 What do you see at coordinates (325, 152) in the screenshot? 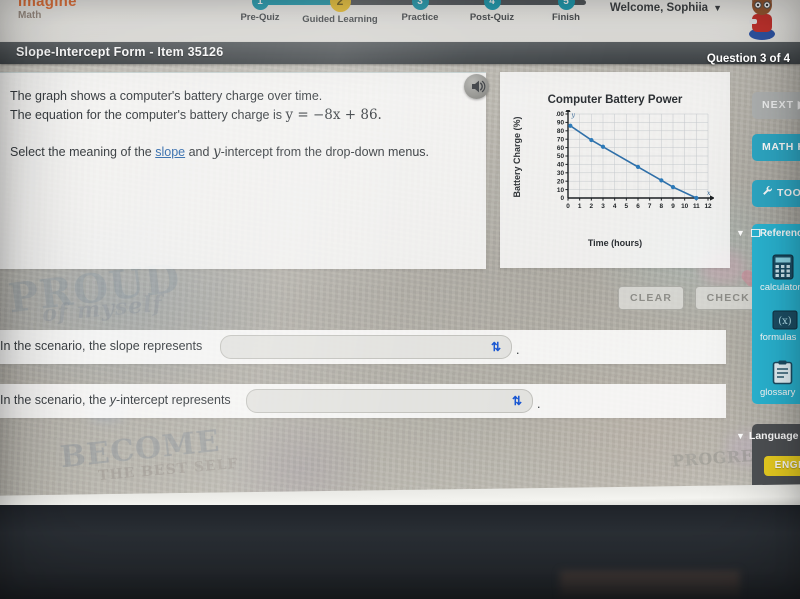
I see `prompt-line-3c: -intercept from the drop-down menus.` at bounding box center [325, 152].